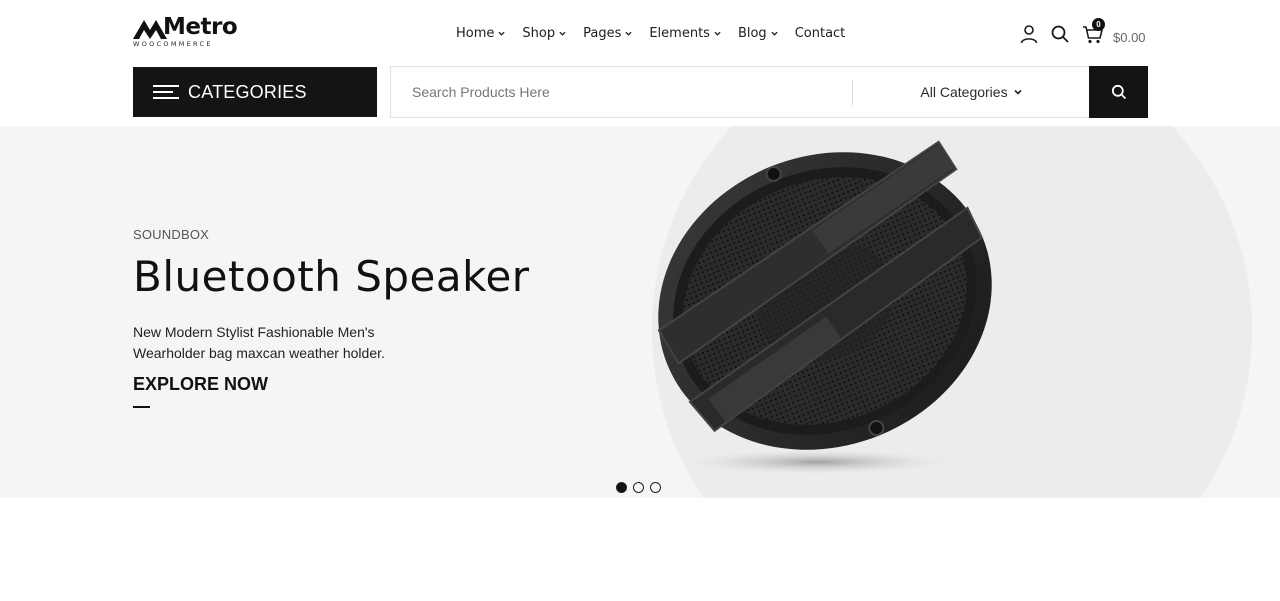 This screenshot has width=1280, height=601. I want to click on search-submit-button, so click(1118, 92).